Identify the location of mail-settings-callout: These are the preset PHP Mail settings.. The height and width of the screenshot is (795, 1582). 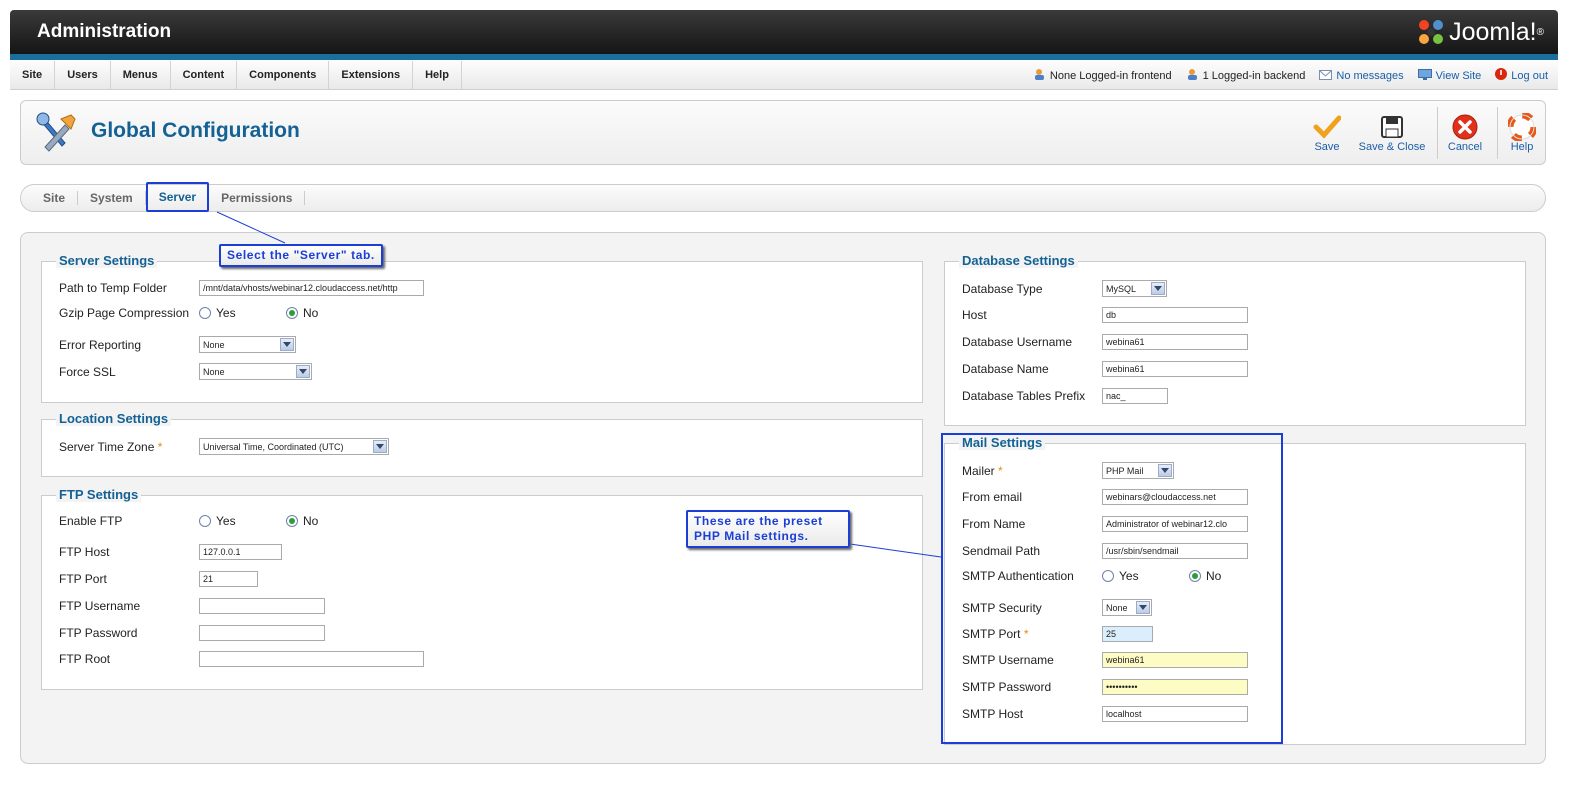
(768, 529).